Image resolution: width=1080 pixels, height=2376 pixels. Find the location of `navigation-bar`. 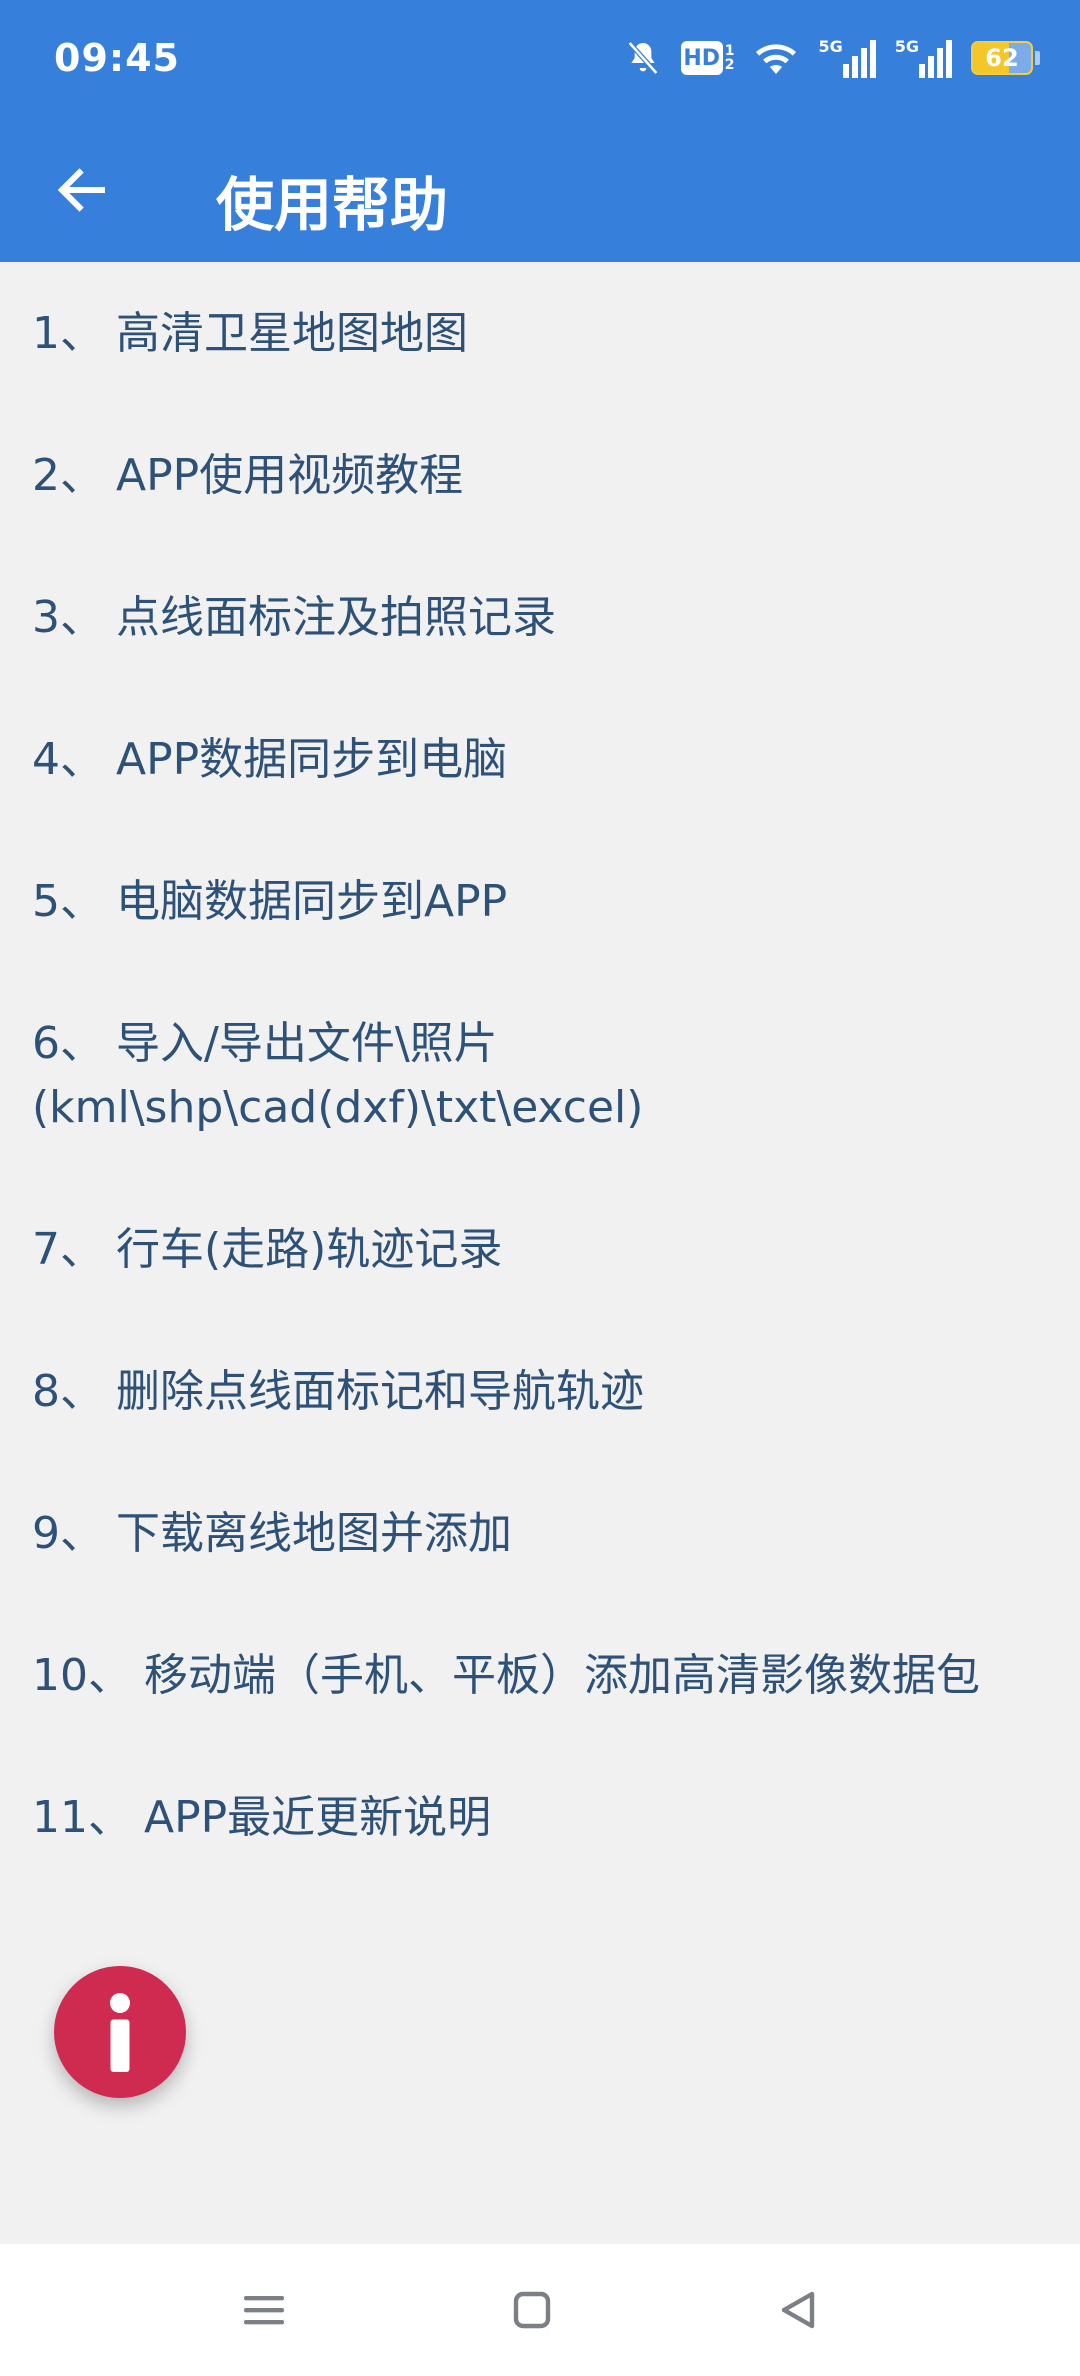

navigation-bar is located at coordinates (540, 2310).